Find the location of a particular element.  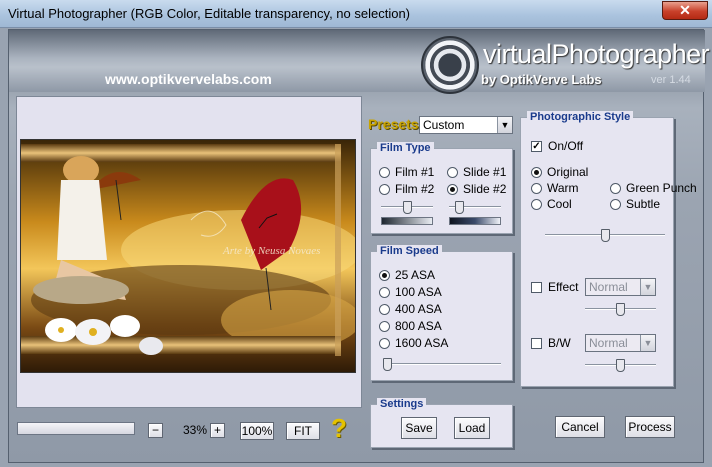

radio-label: 25 ASA is located at coordinates (415, 275).